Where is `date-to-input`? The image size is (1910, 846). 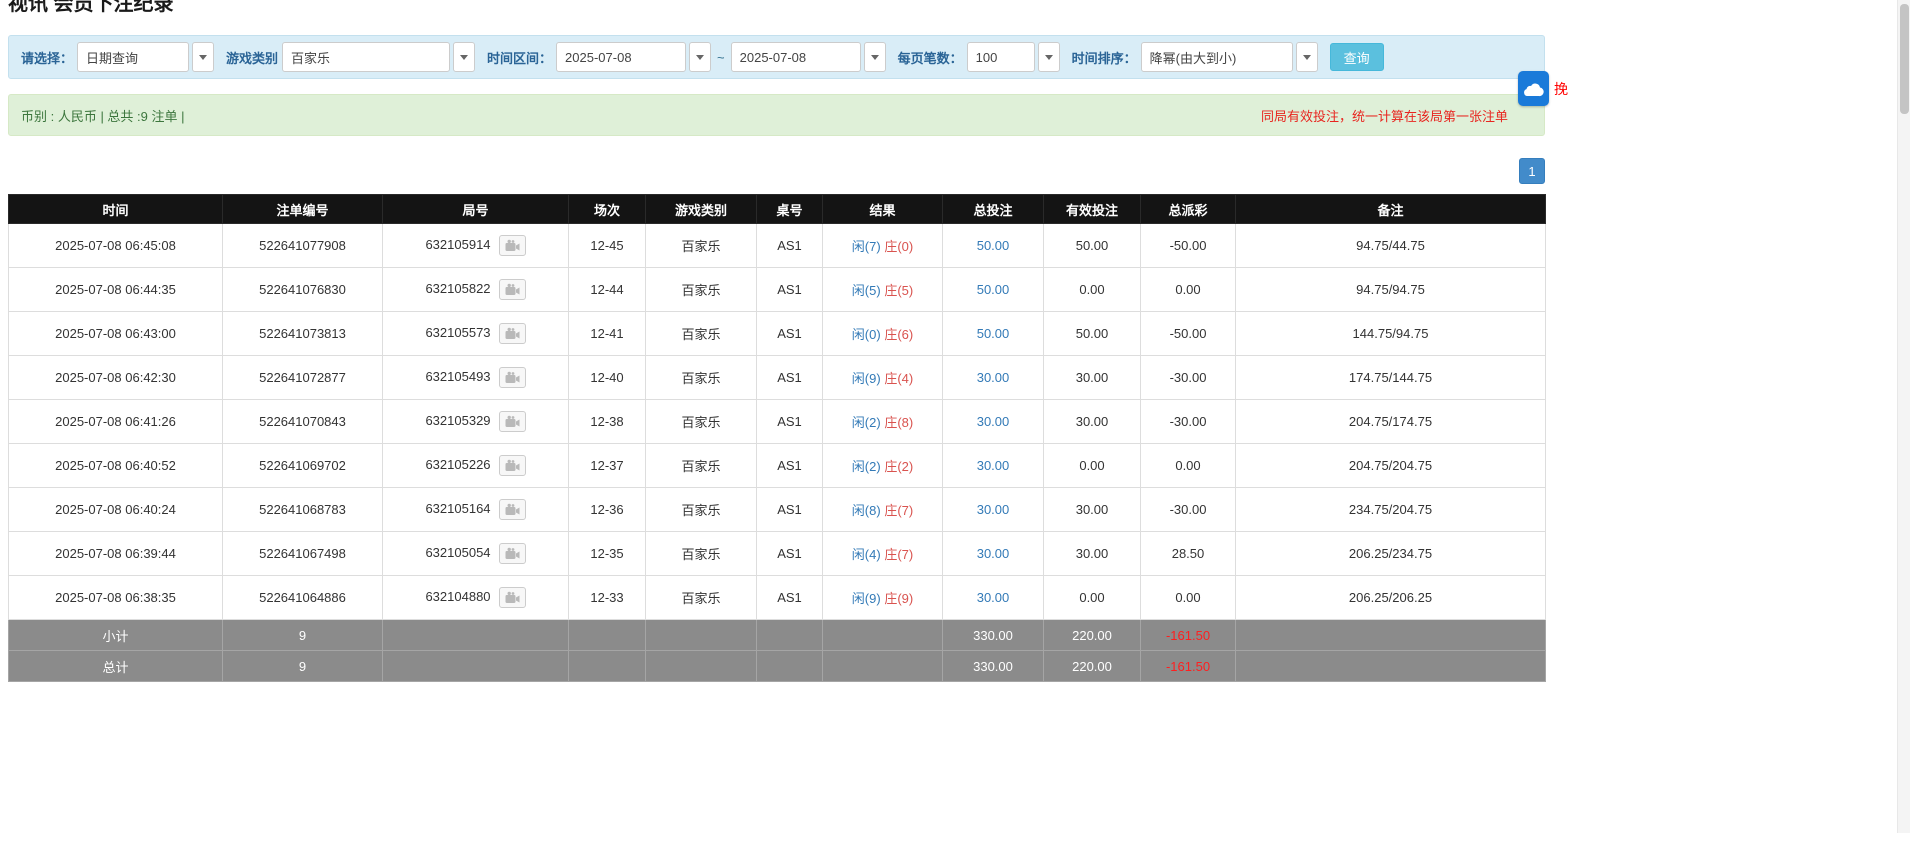 date-to-input is located at coordinates (795, 57).